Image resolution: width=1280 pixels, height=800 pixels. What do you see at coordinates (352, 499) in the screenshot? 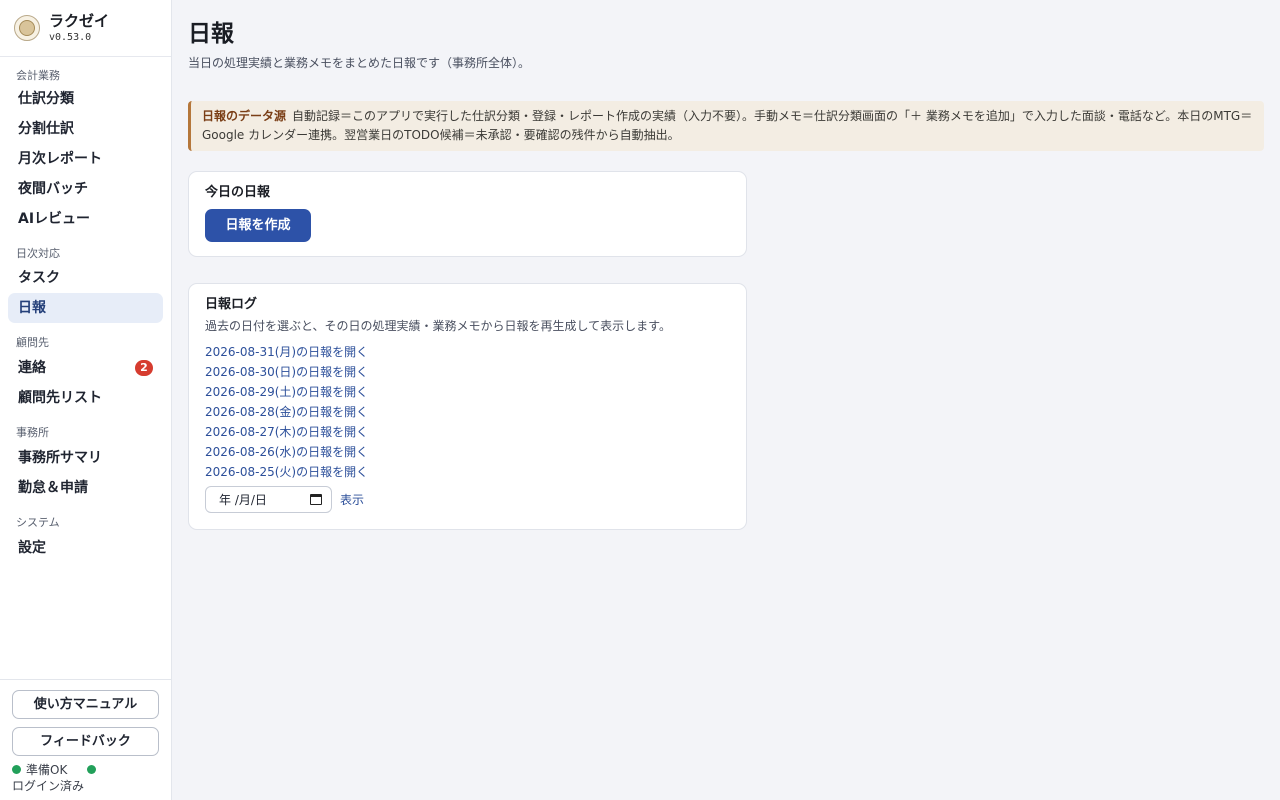
I see `show-report-link: 表示` at bounding box center [352, 499].